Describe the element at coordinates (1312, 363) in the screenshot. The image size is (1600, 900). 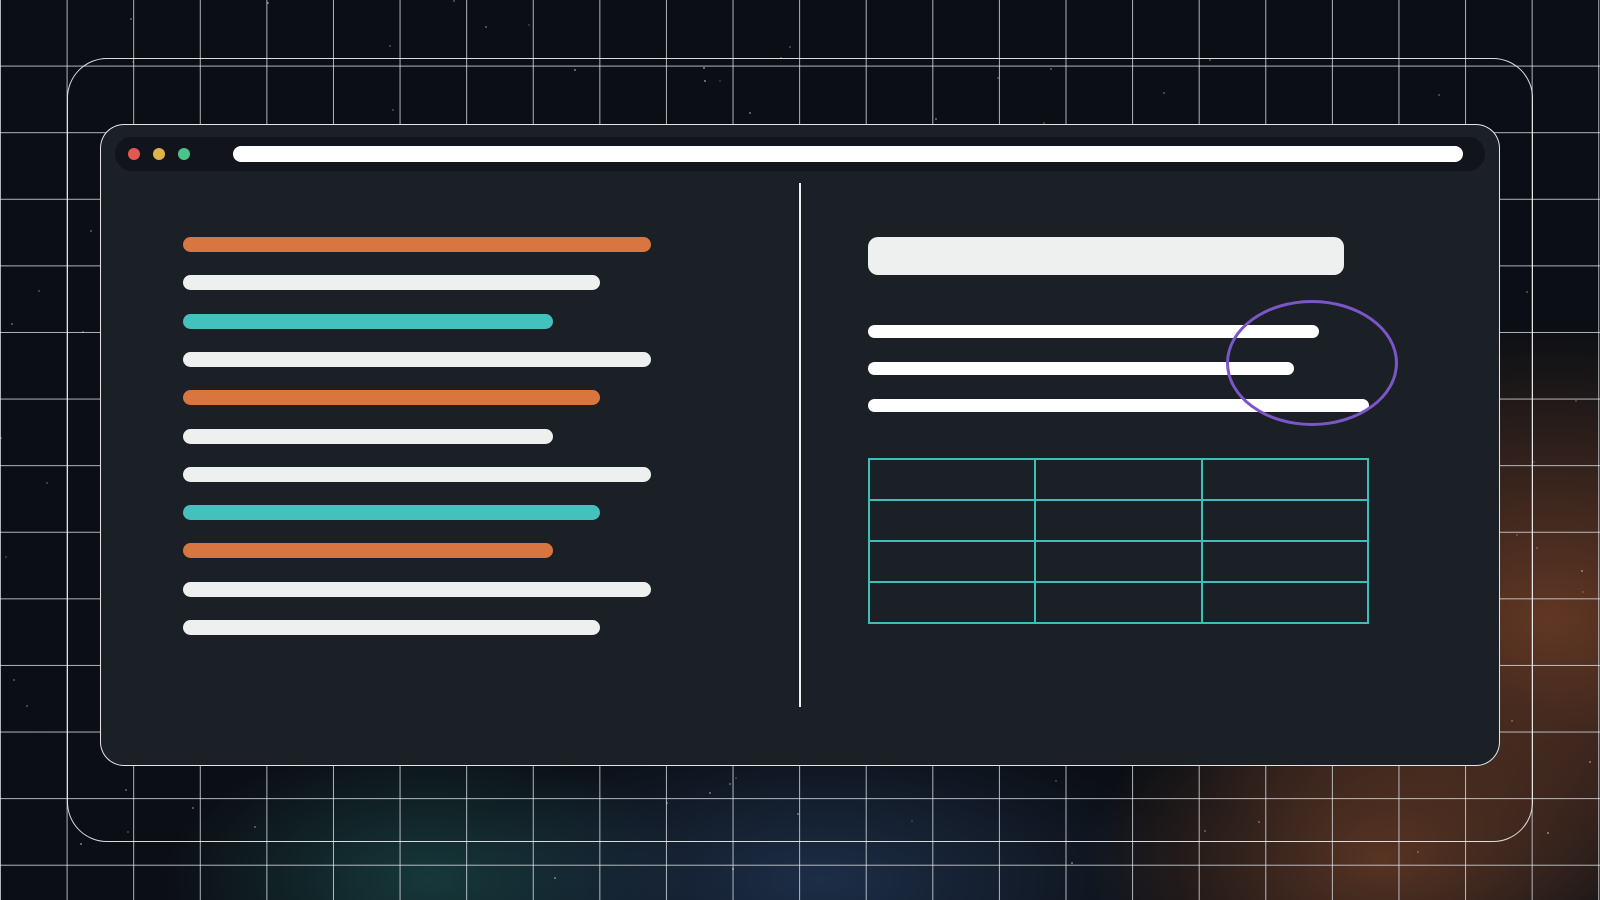
I see `highlight-circle-annotation` at that location.